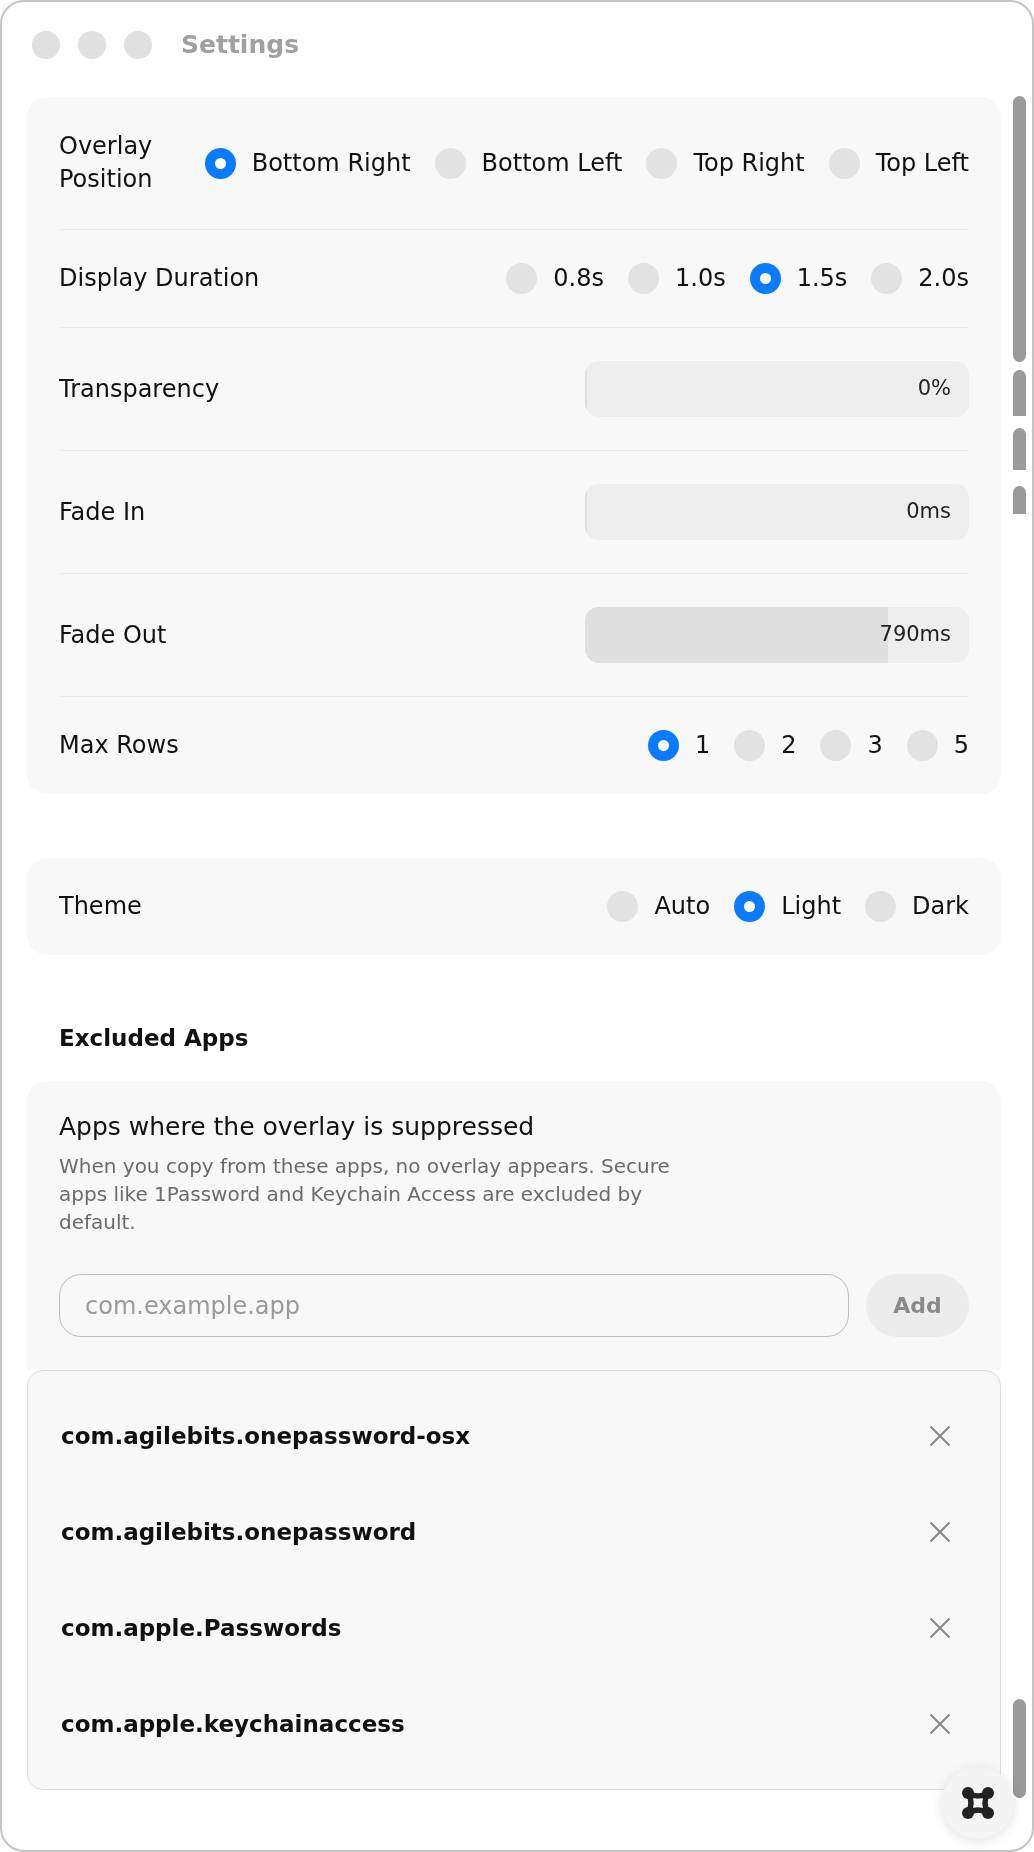  What do you see at coordinates (454, 1305) in the screenshot?
I see `input-field: com.example.app` at bounding box center [454, 1305].